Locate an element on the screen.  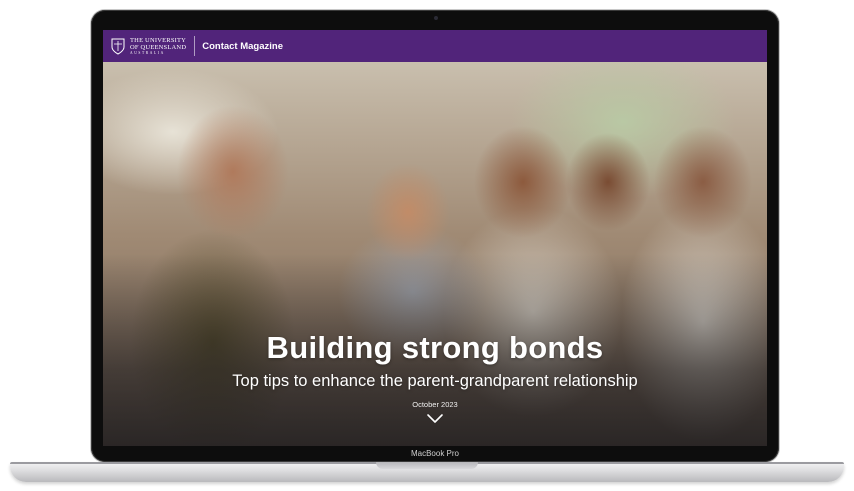
chevron-down-icon is located at coordinates (435, 419).